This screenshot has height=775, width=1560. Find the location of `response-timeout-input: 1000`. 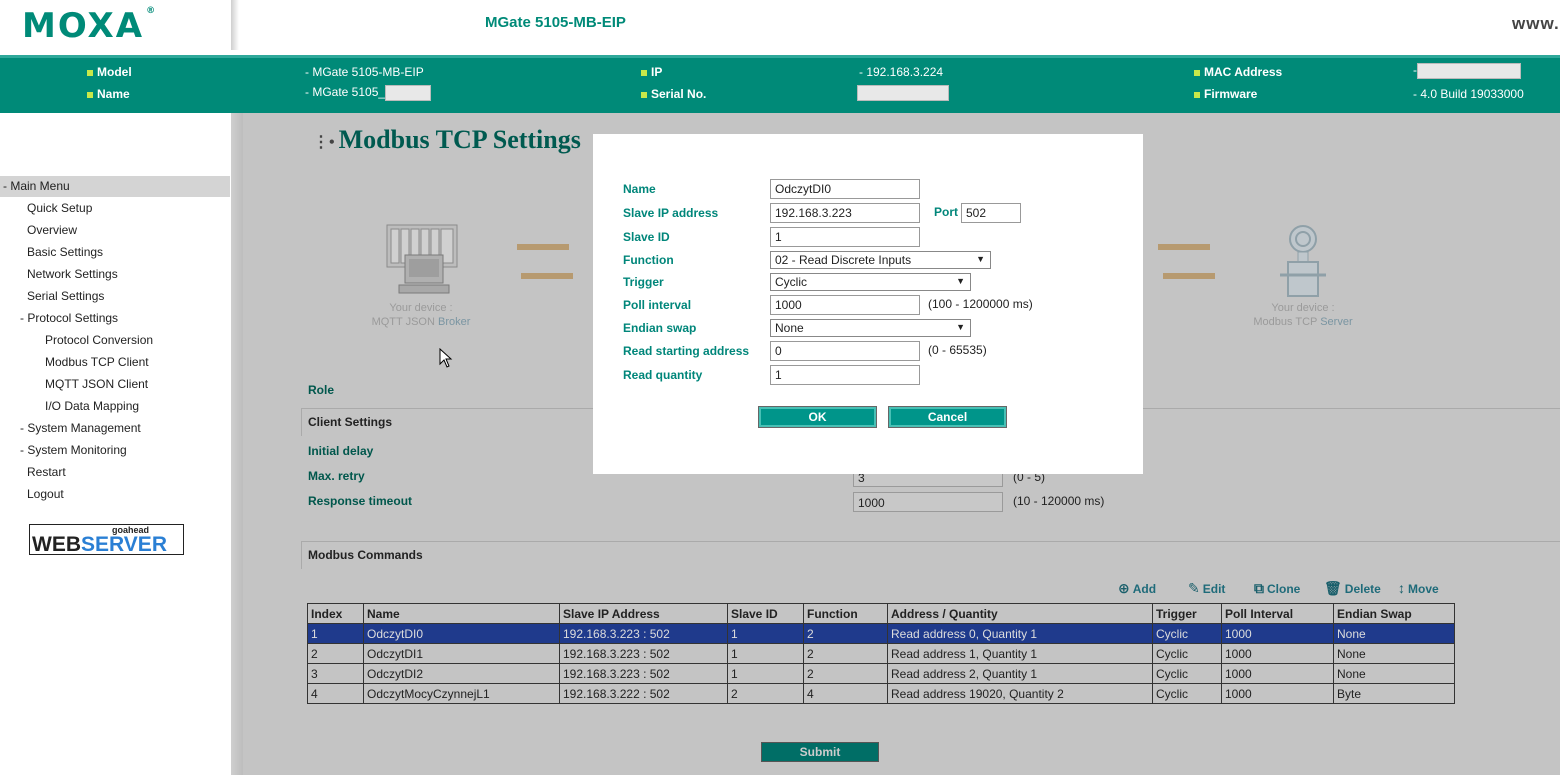

response-timeout-input: 1000 is located at coordinates (928, 502).